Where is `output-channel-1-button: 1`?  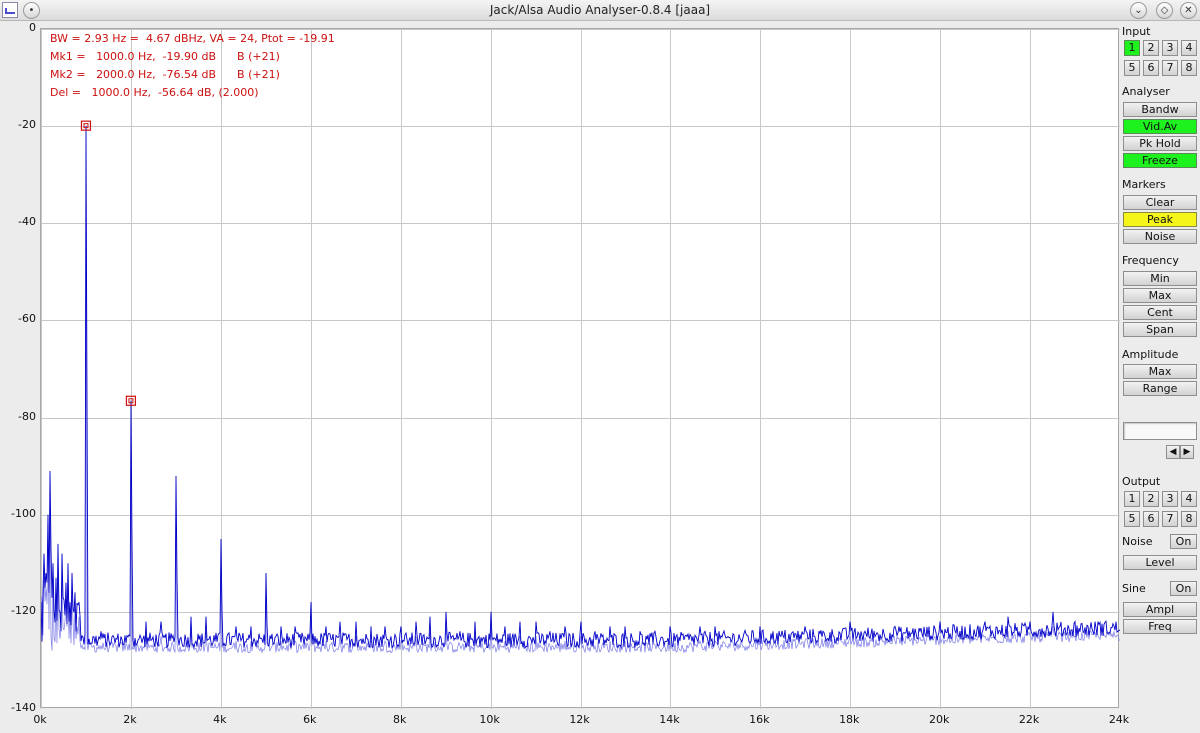
output-channel-1-button: 1 is located at coordinates (1132, 499).